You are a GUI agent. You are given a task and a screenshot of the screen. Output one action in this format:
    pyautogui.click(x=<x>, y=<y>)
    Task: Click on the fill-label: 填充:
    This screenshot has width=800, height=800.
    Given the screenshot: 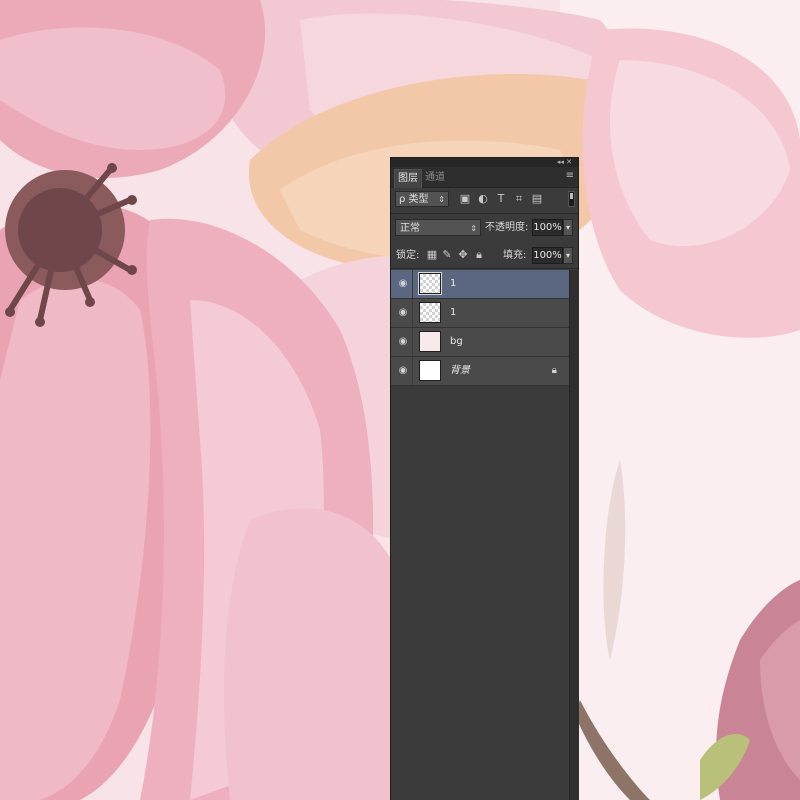 What is the action you would take?
    pyautogui.click(x=515, y=255)
    